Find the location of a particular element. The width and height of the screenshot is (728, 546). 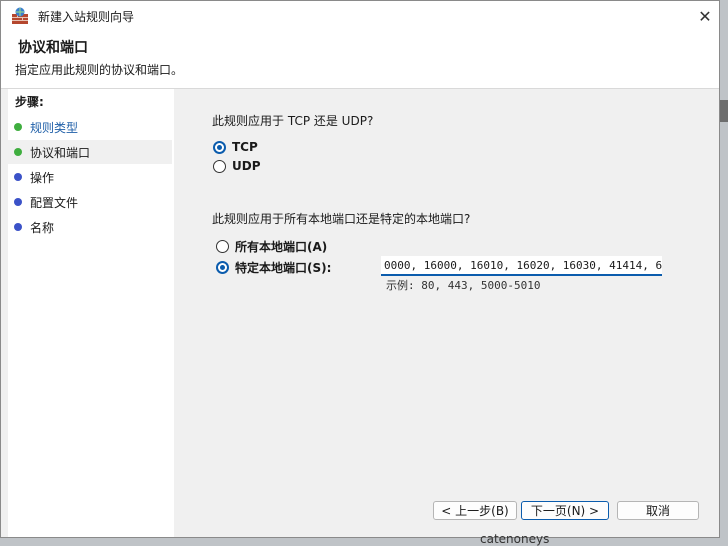

radio-label: 特定本地端口(S): is located at coordinates (283, 268).